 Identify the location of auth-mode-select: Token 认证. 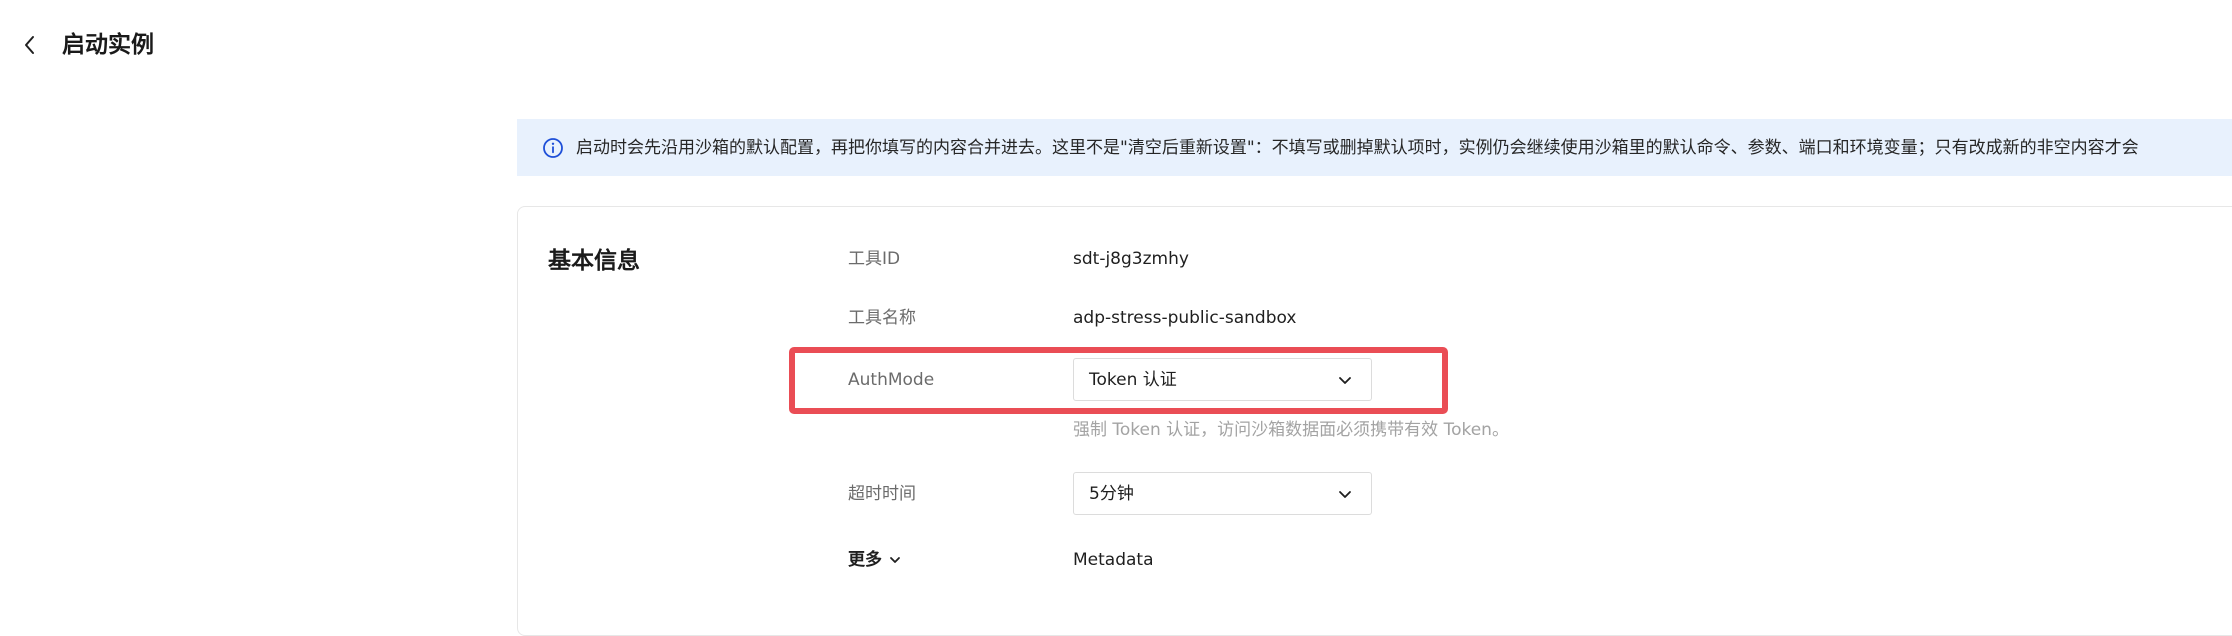
(1222, 379).